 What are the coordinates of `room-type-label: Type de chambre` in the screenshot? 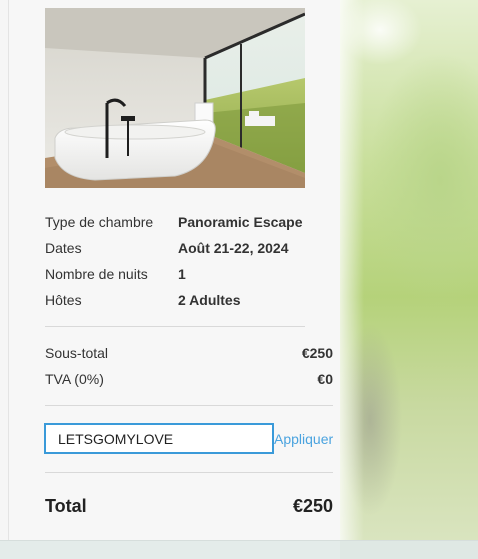 It's located at (99, 222).